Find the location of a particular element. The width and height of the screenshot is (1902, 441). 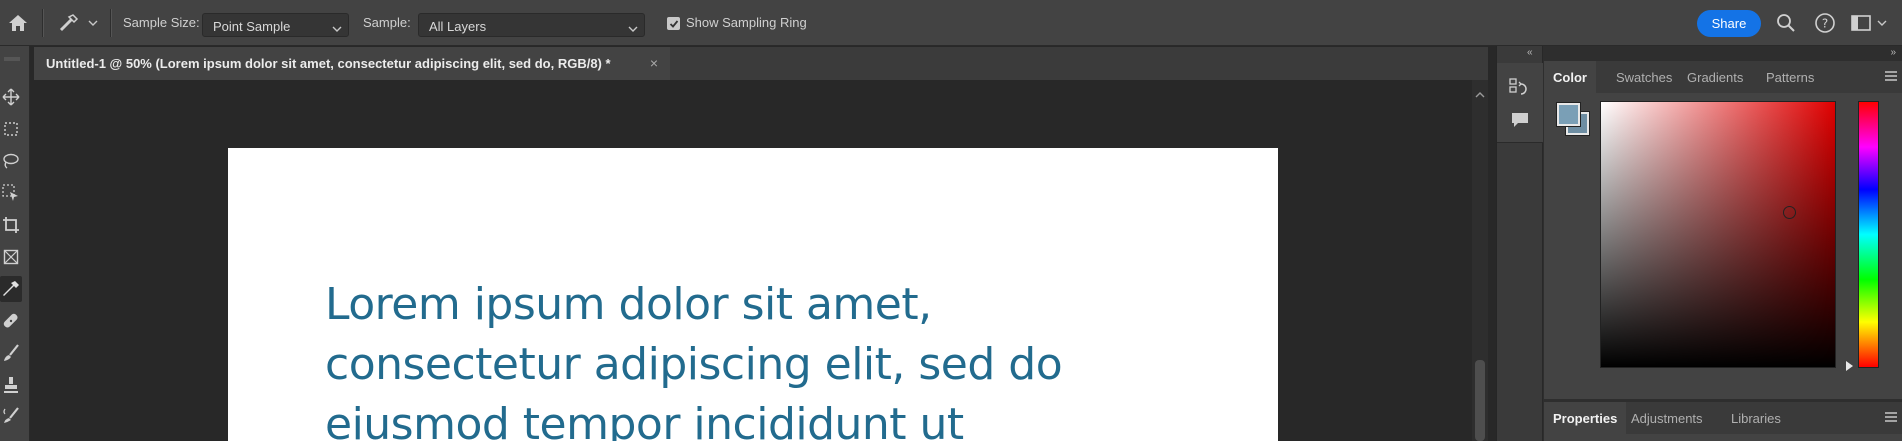

tab-gradients: Gradients is located at coordinates (1715, 77).